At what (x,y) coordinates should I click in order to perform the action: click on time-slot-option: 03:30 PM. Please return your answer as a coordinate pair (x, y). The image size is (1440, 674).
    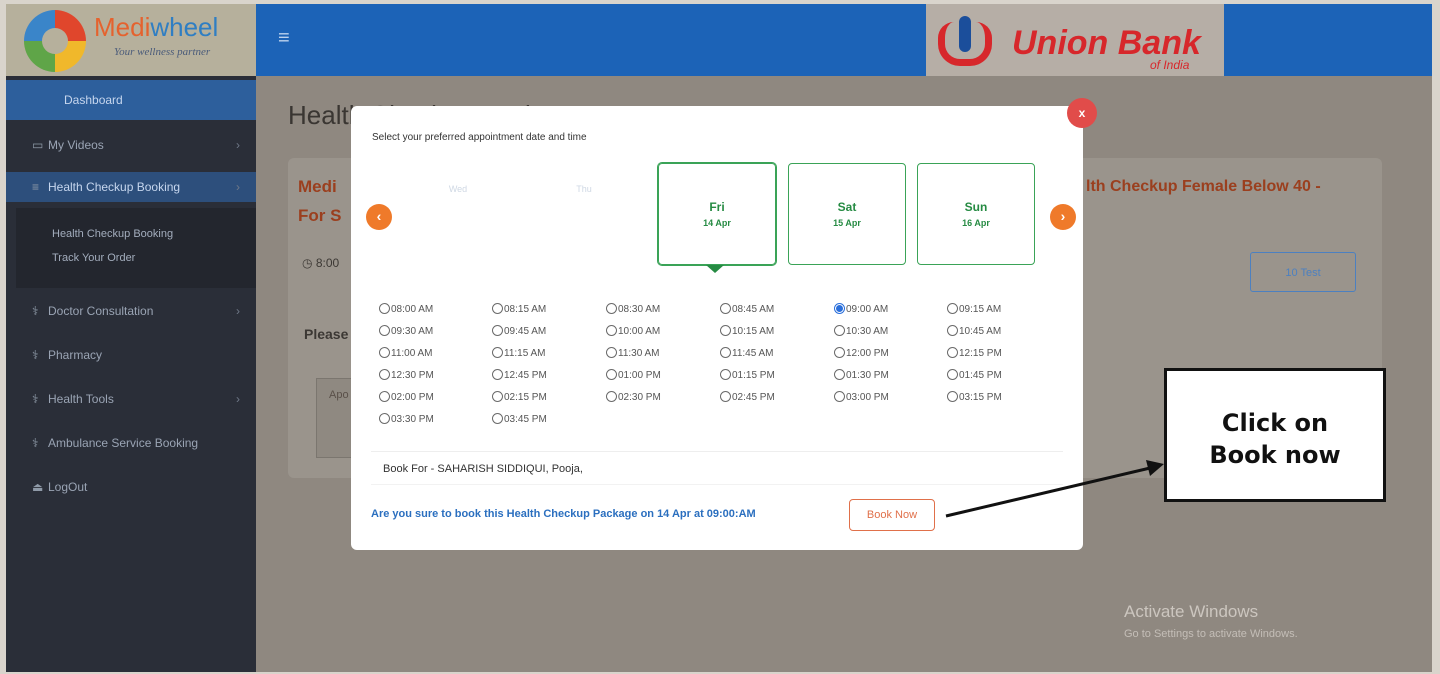
    Looking at the image, I should click on (406, 420).